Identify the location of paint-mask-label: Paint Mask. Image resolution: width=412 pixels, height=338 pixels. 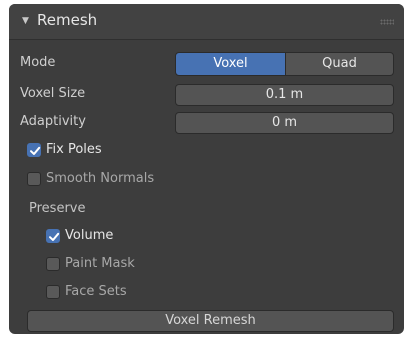
(100, 263).